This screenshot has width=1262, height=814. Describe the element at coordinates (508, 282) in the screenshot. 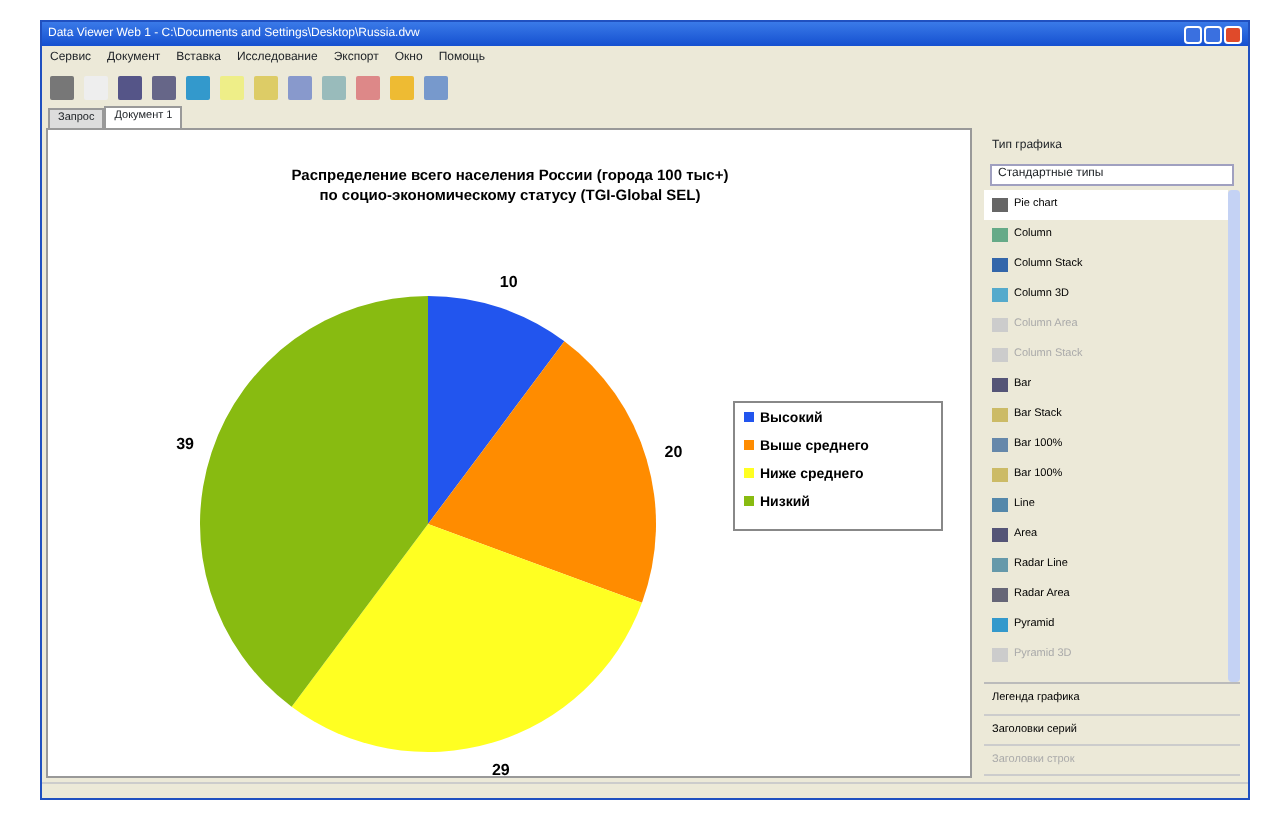

I see `data-label: 10` at that location.